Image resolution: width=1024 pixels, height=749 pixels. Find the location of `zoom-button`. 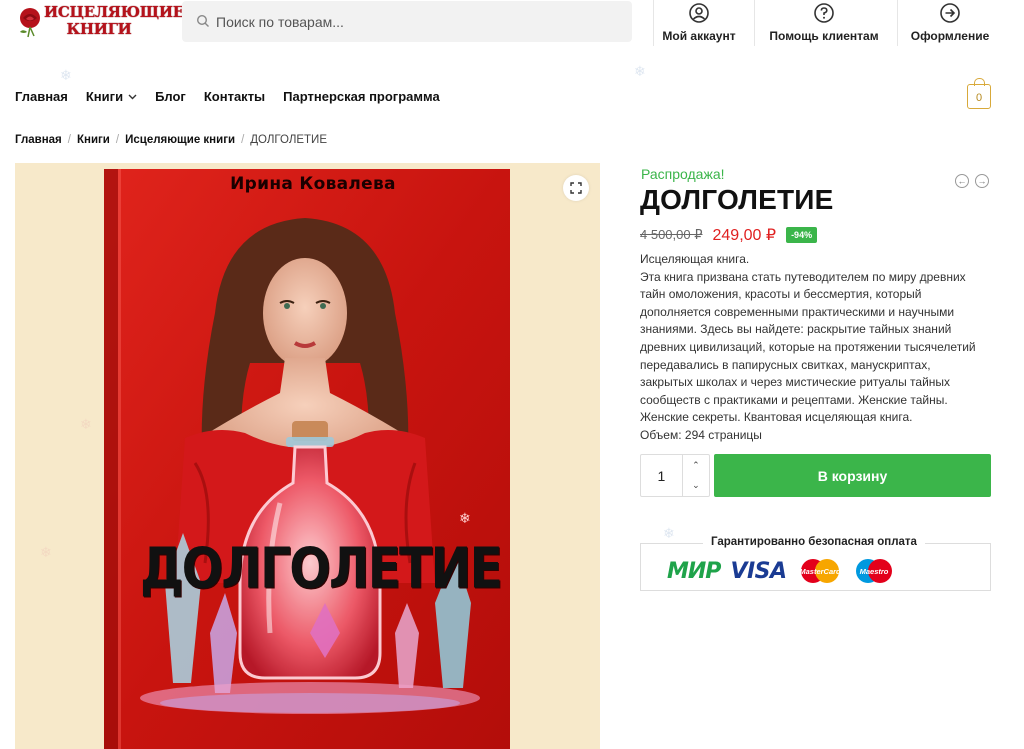

zoom-button is located at coordinates (576, 188).